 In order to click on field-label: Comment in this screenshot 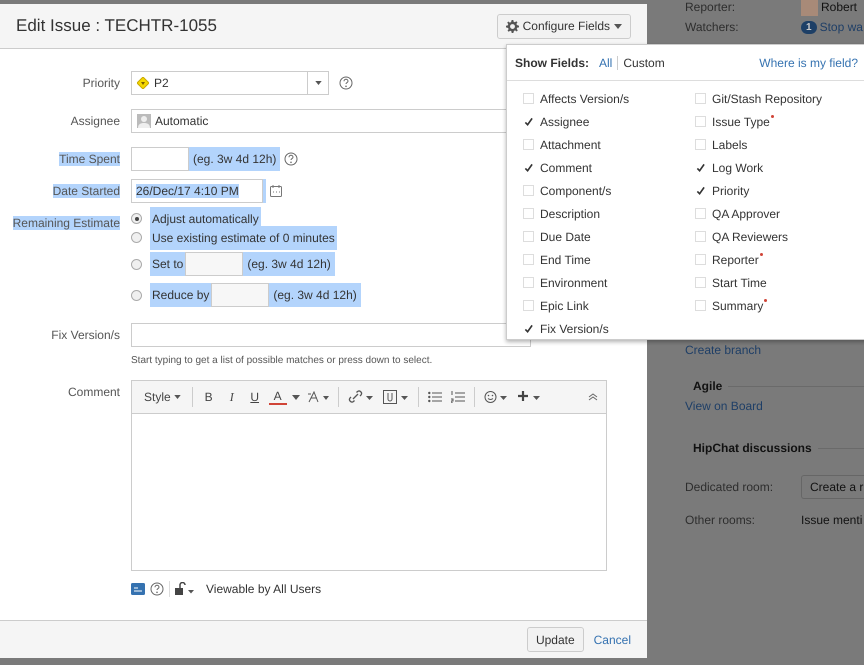, I will do `click(94, 392)`.